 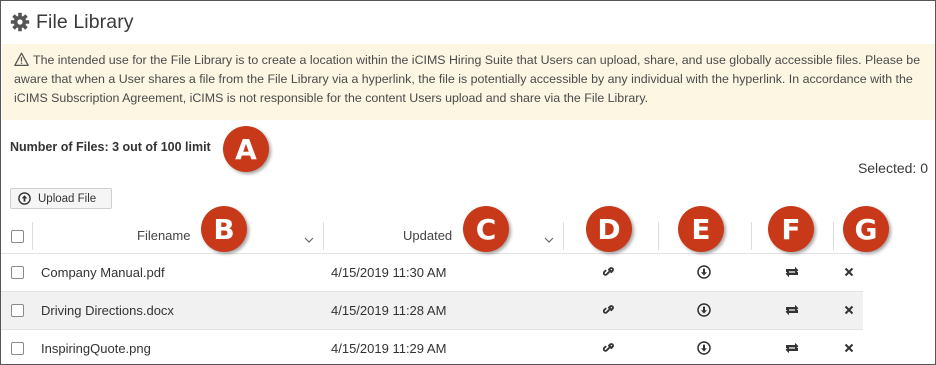 I want to click on updated-cell: 4/15/2019 11:30 AM, so click(x=389, y=272).